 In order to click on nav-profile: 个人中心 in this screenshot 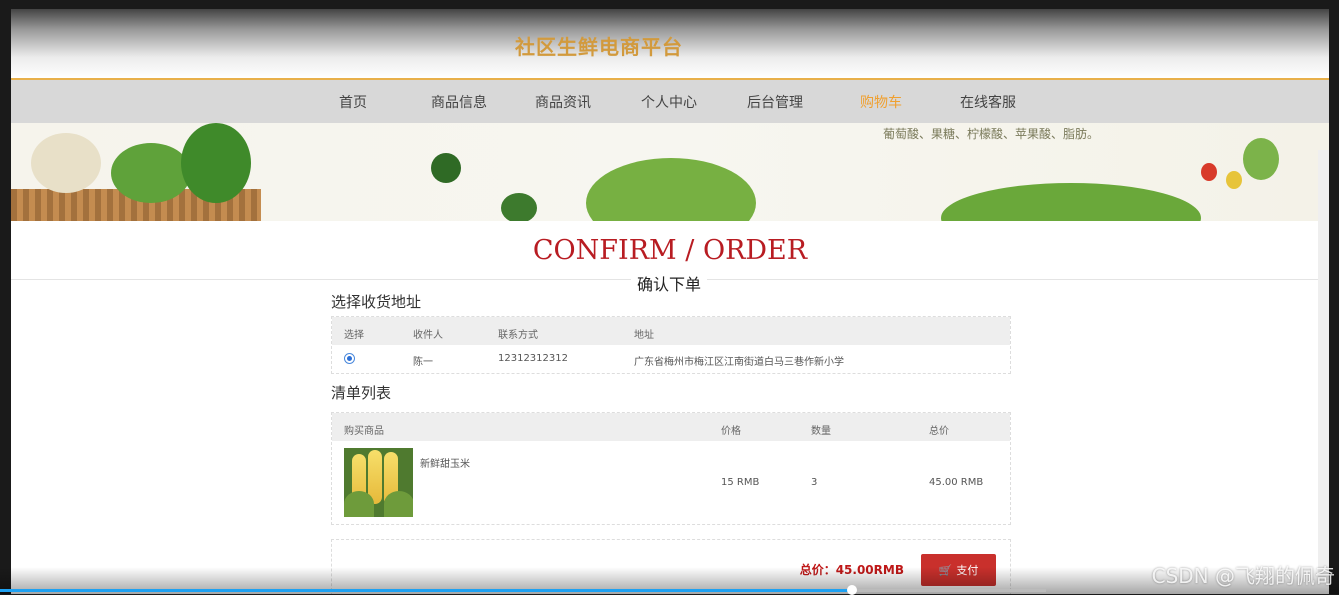, I will do `click(669, 102)`.